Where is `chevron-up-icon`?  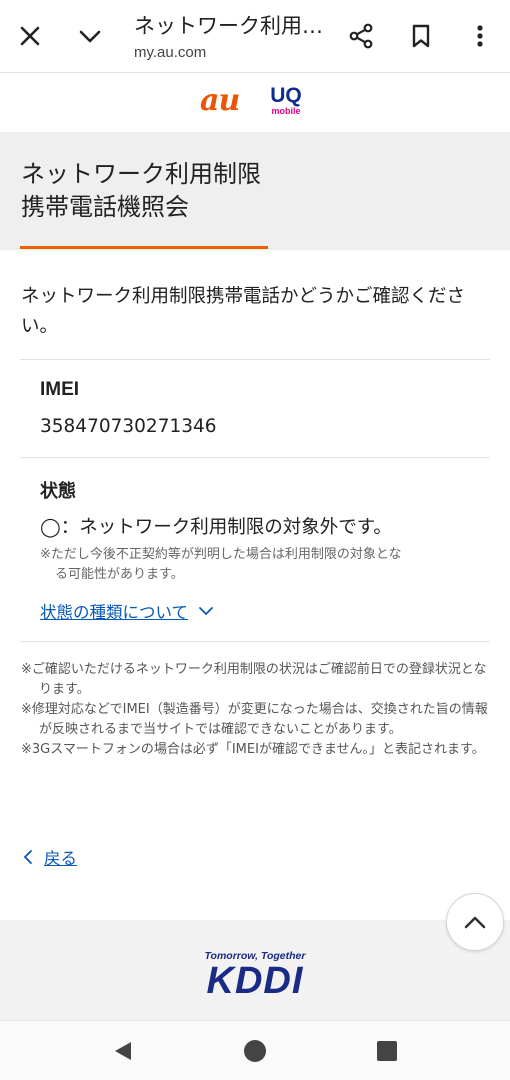 chevron-up-icon is located at coordinates (475, 922).